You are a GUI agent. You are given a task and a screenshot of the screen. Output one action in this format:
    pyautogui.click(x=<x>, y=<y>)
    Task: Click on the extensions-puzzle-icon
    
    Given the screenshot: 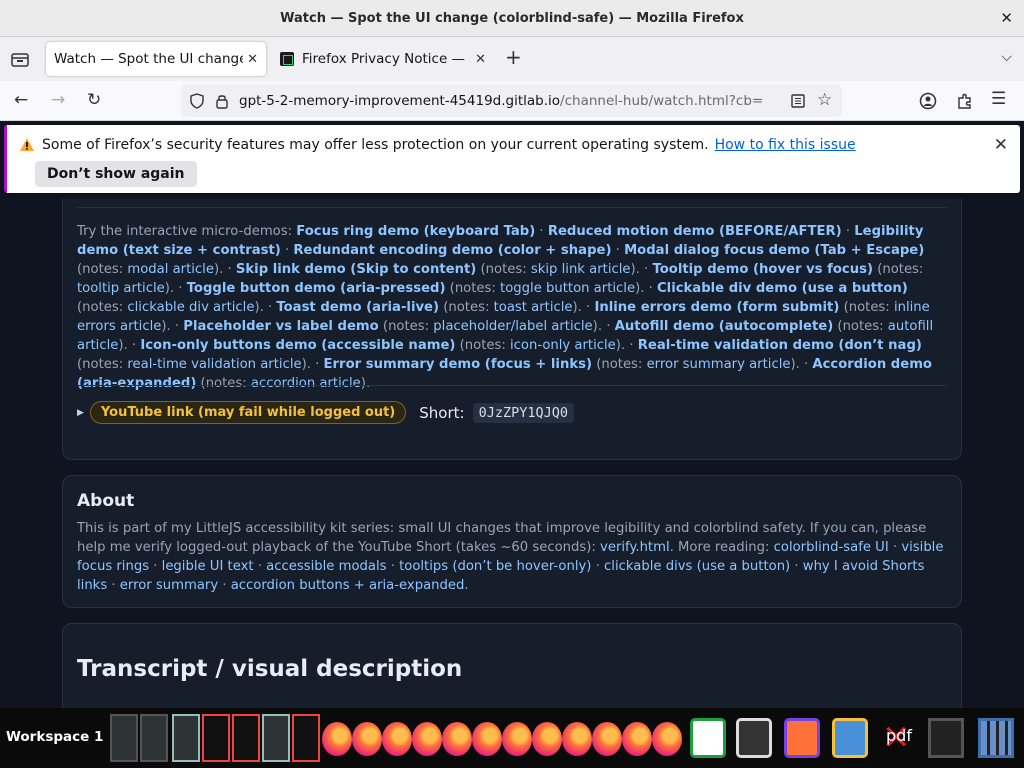 What is the action you would take?
    pyautogui.click(x=965, y=101)
    